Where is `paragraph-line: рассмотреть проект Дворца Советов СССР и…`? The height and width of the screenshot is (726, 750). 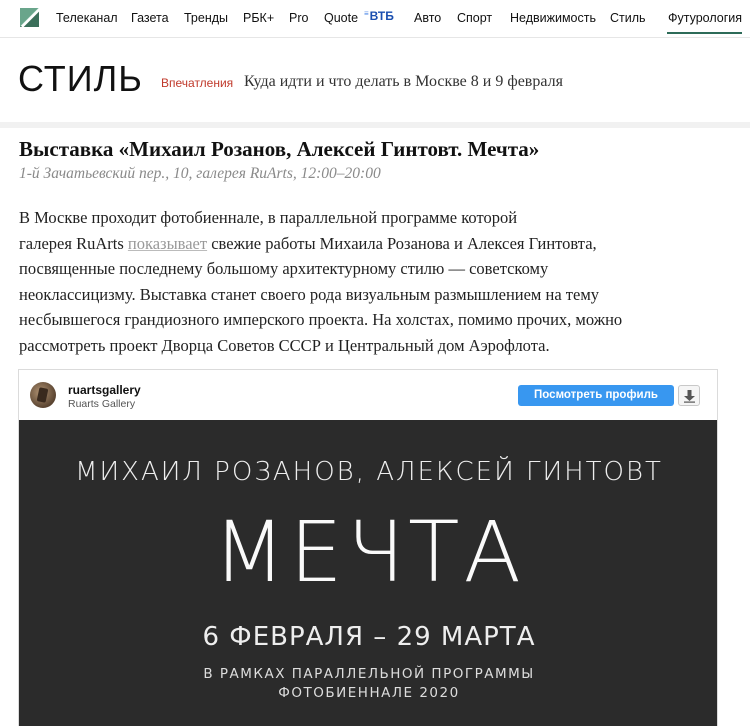 paragraph-line: рассмотреть проект Дворца Советов СССР и… is located at coordinates (284, 345).